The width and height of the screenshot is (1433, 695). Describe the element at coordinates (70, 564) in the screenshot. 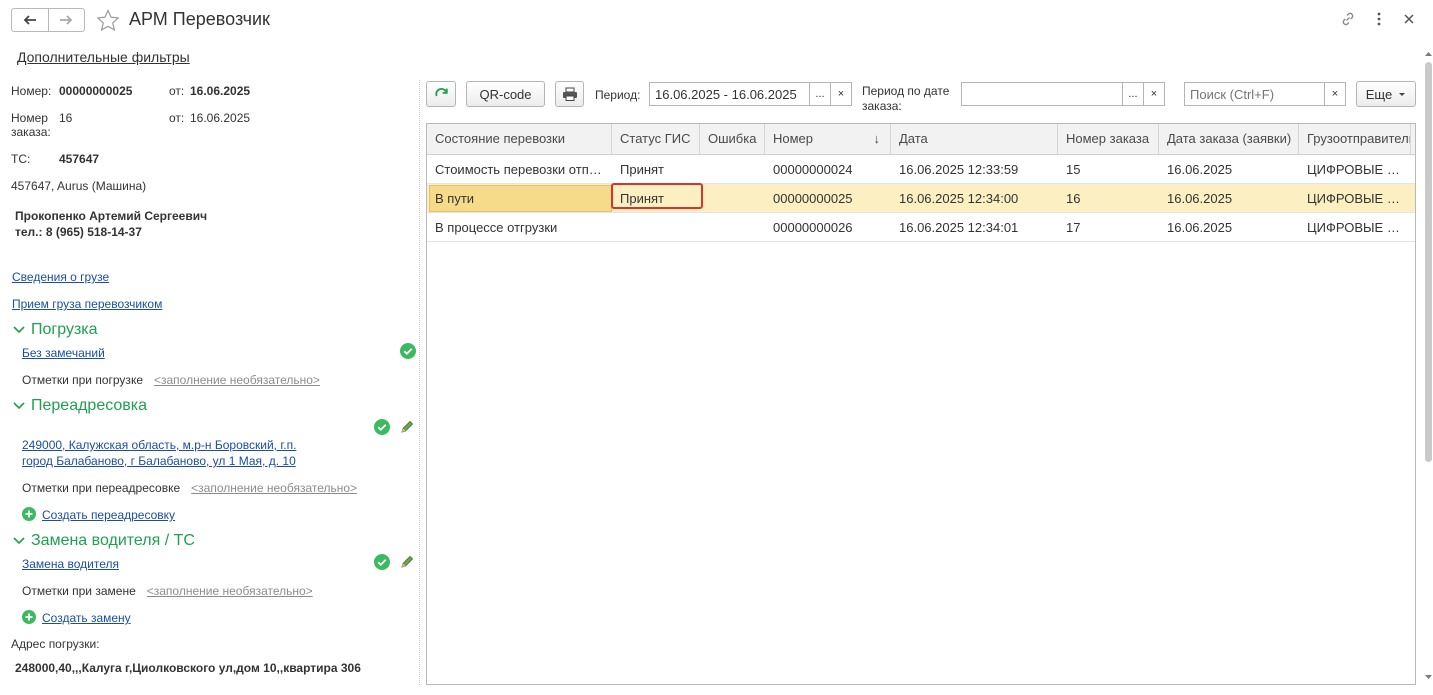

I see `driver-change-link: Замена водителя` at that location.